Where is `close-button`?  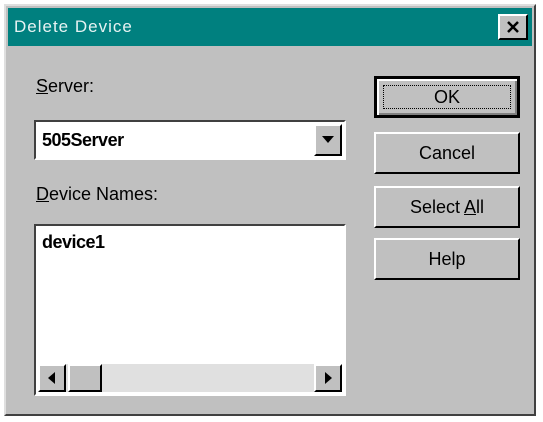 close-button is located at coordinates (513, 27).